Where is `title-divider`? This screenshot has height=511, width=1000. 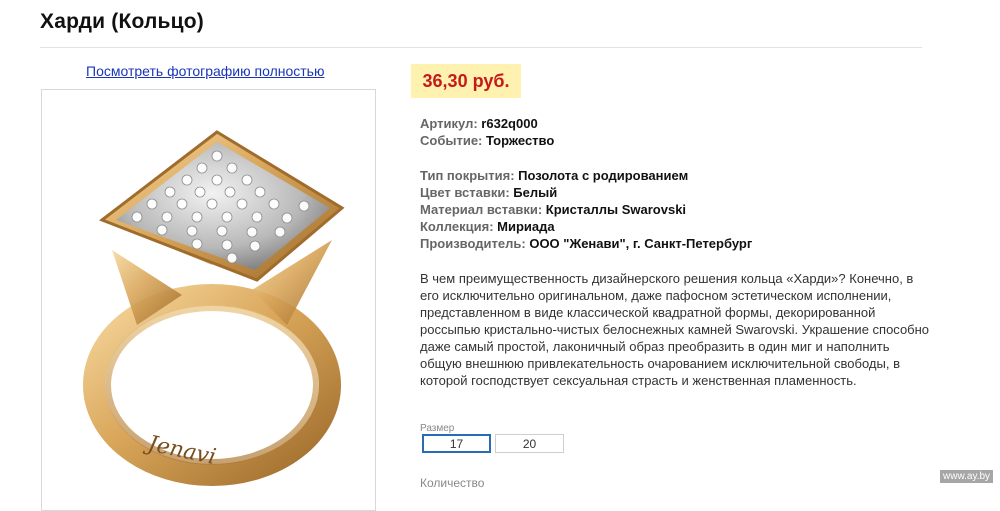 title-divider is located at coordinates (481, 47).